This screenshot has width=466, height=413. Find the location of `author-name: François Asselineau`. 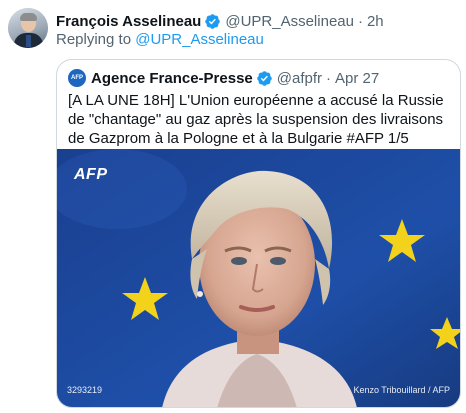

author-name: François Asselineau is located at coordinates (128, 21).